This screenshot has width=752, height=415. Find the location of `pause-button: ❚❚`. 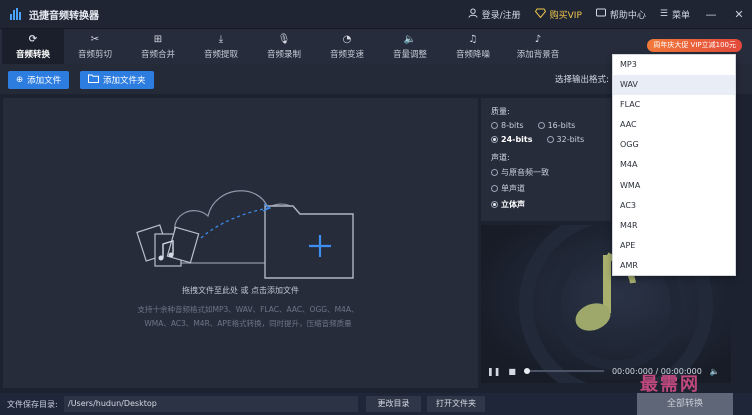

pause-button: ❚❚ is located at coordinates (493, 371).